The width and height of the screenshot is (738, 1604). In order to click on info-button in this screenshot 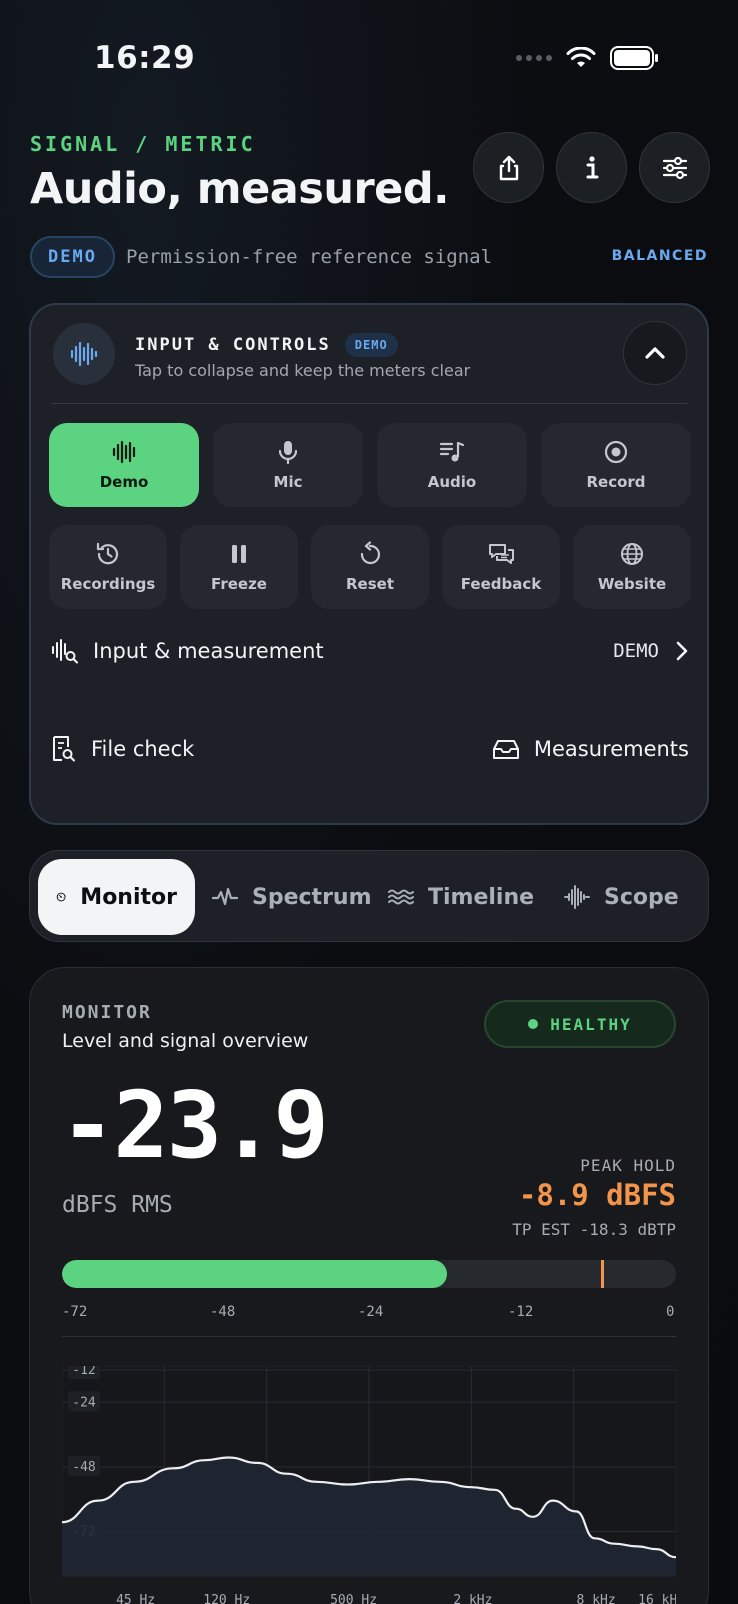, I will do `click(591, 167)`.